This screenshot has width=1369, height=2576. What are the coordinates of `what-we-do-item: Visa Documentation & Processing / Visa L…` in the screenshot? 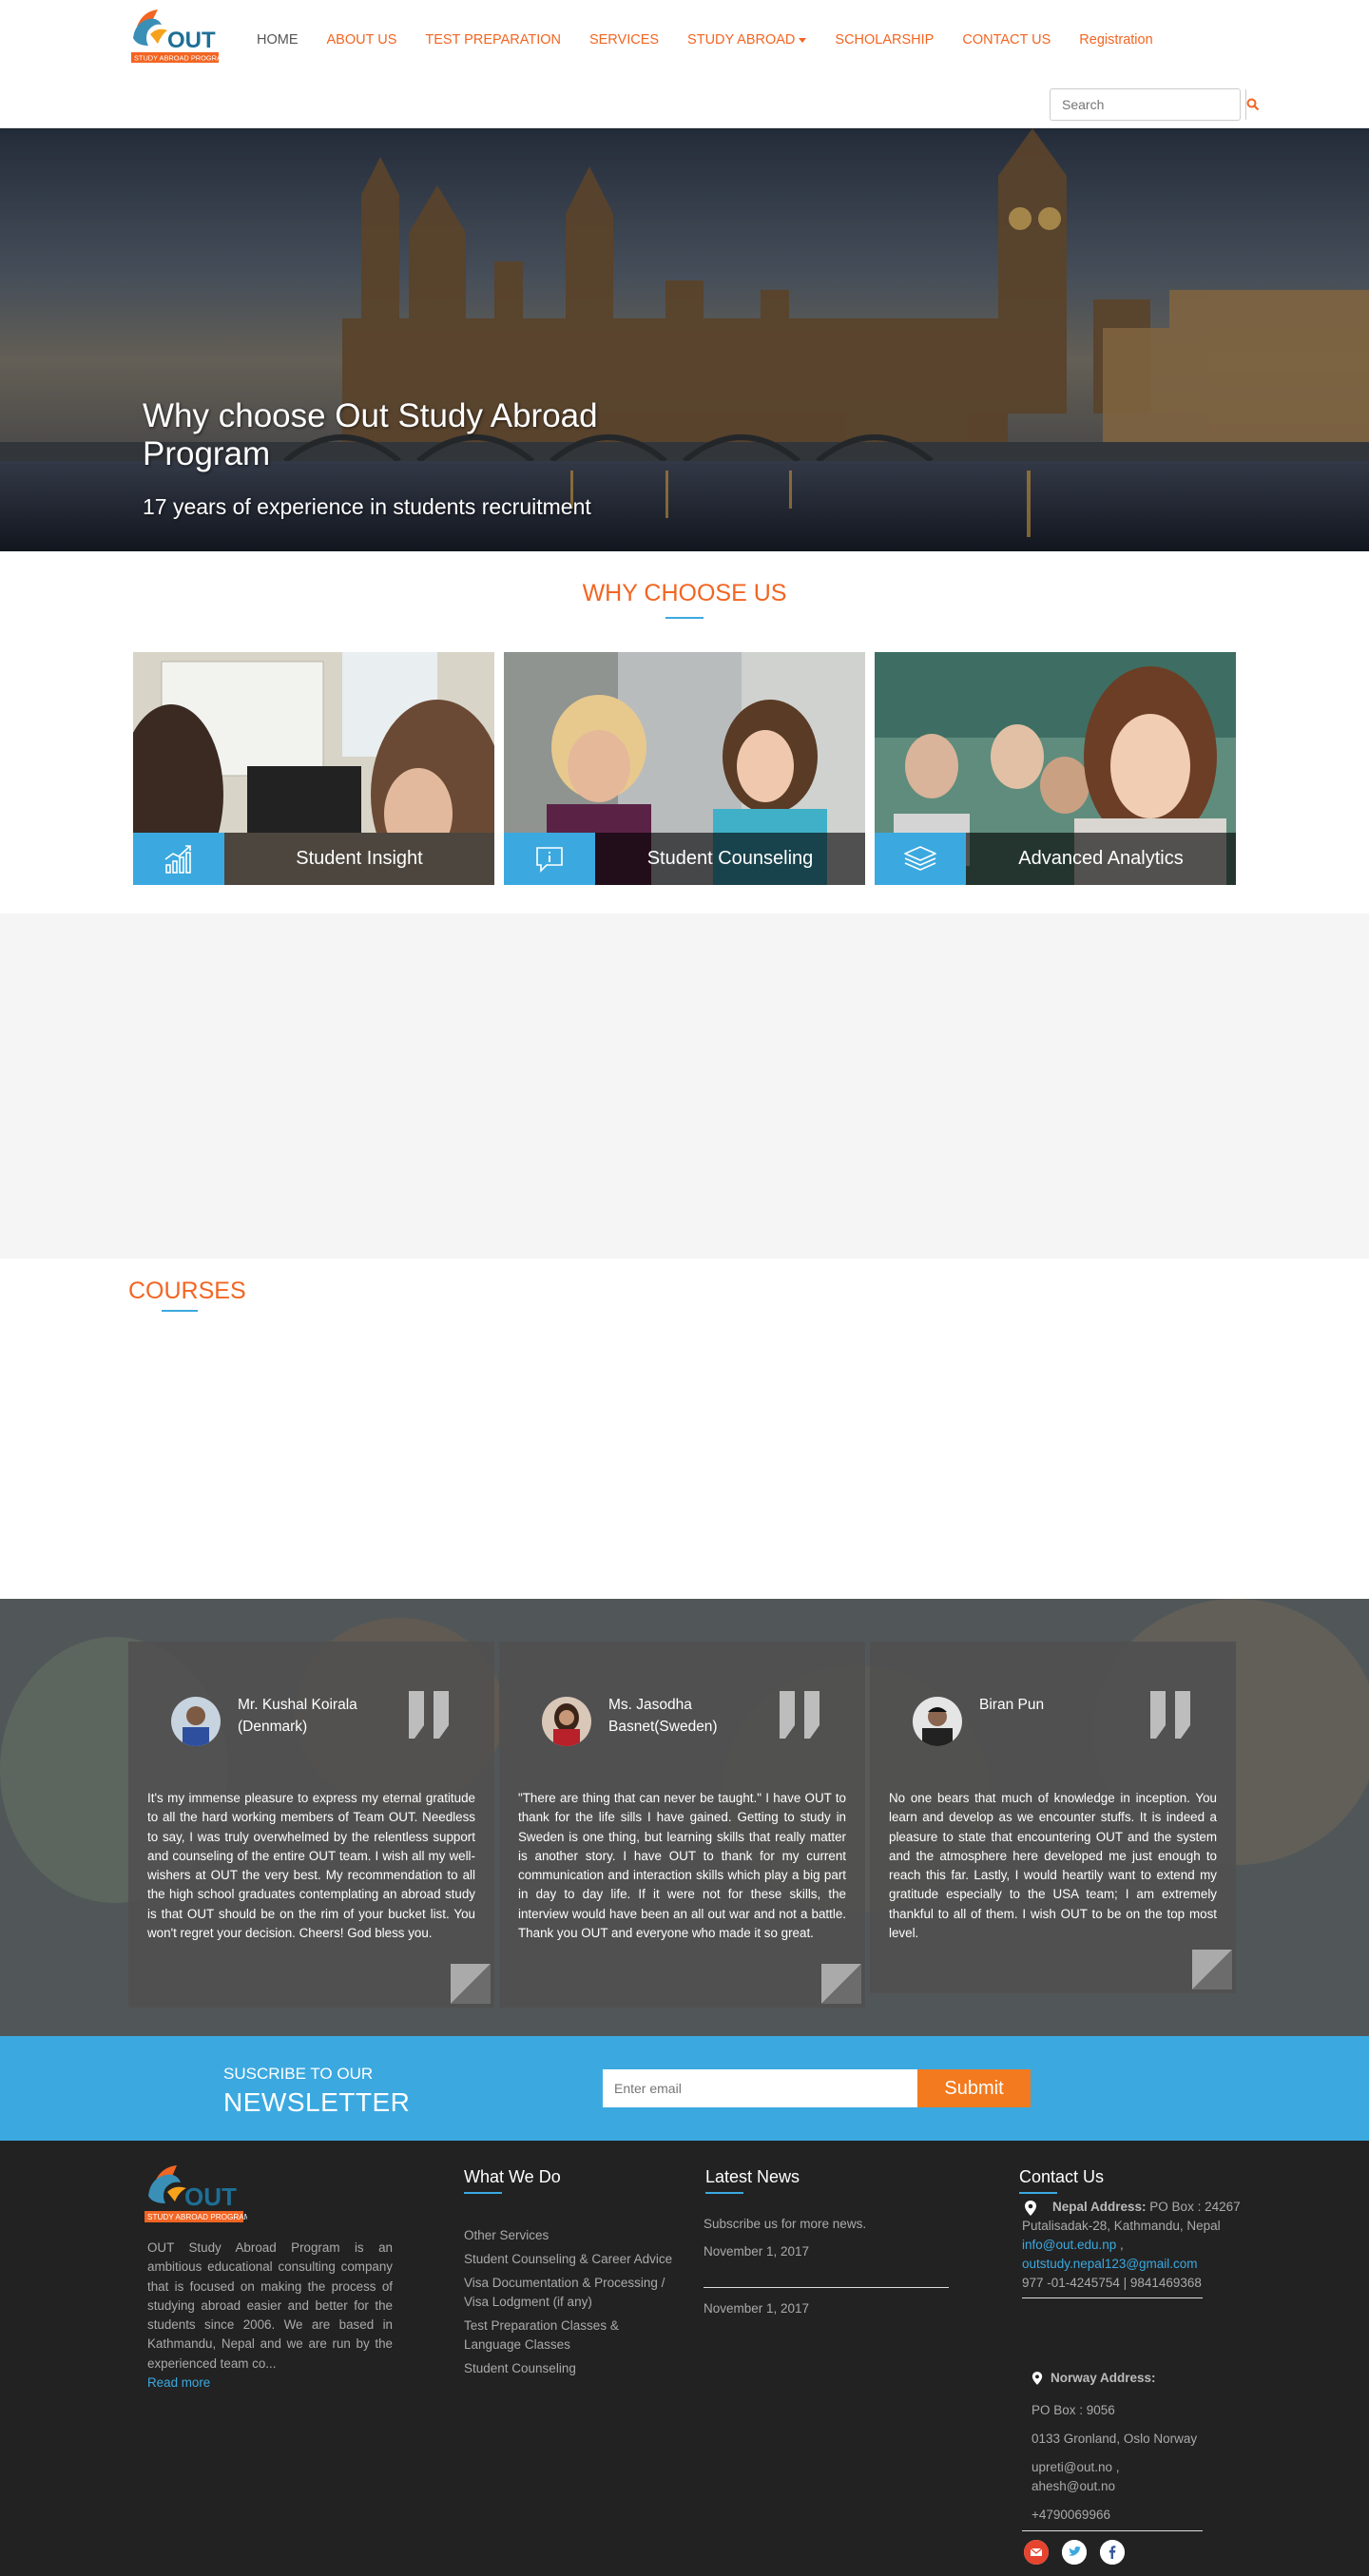 It's located at (568, 2293).